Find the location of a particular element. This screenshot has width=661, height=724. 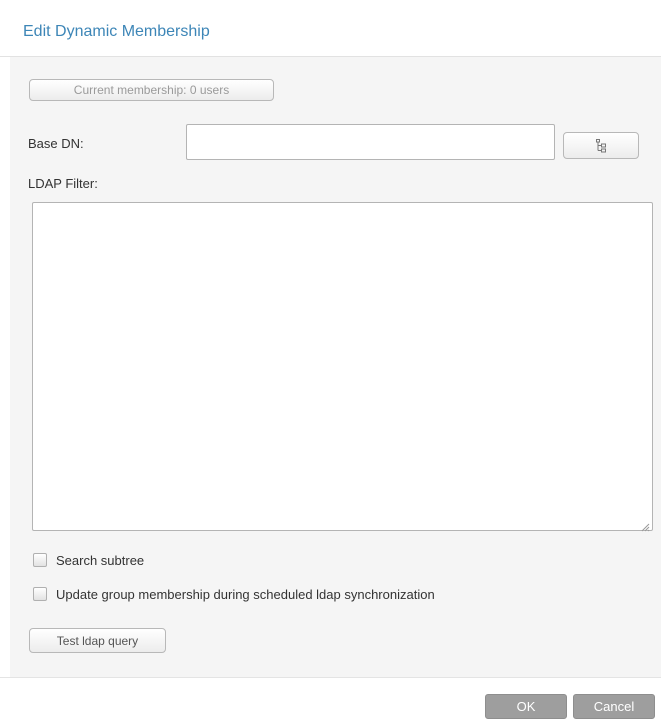

ok-label: OK is located at coordinates (526, 706).